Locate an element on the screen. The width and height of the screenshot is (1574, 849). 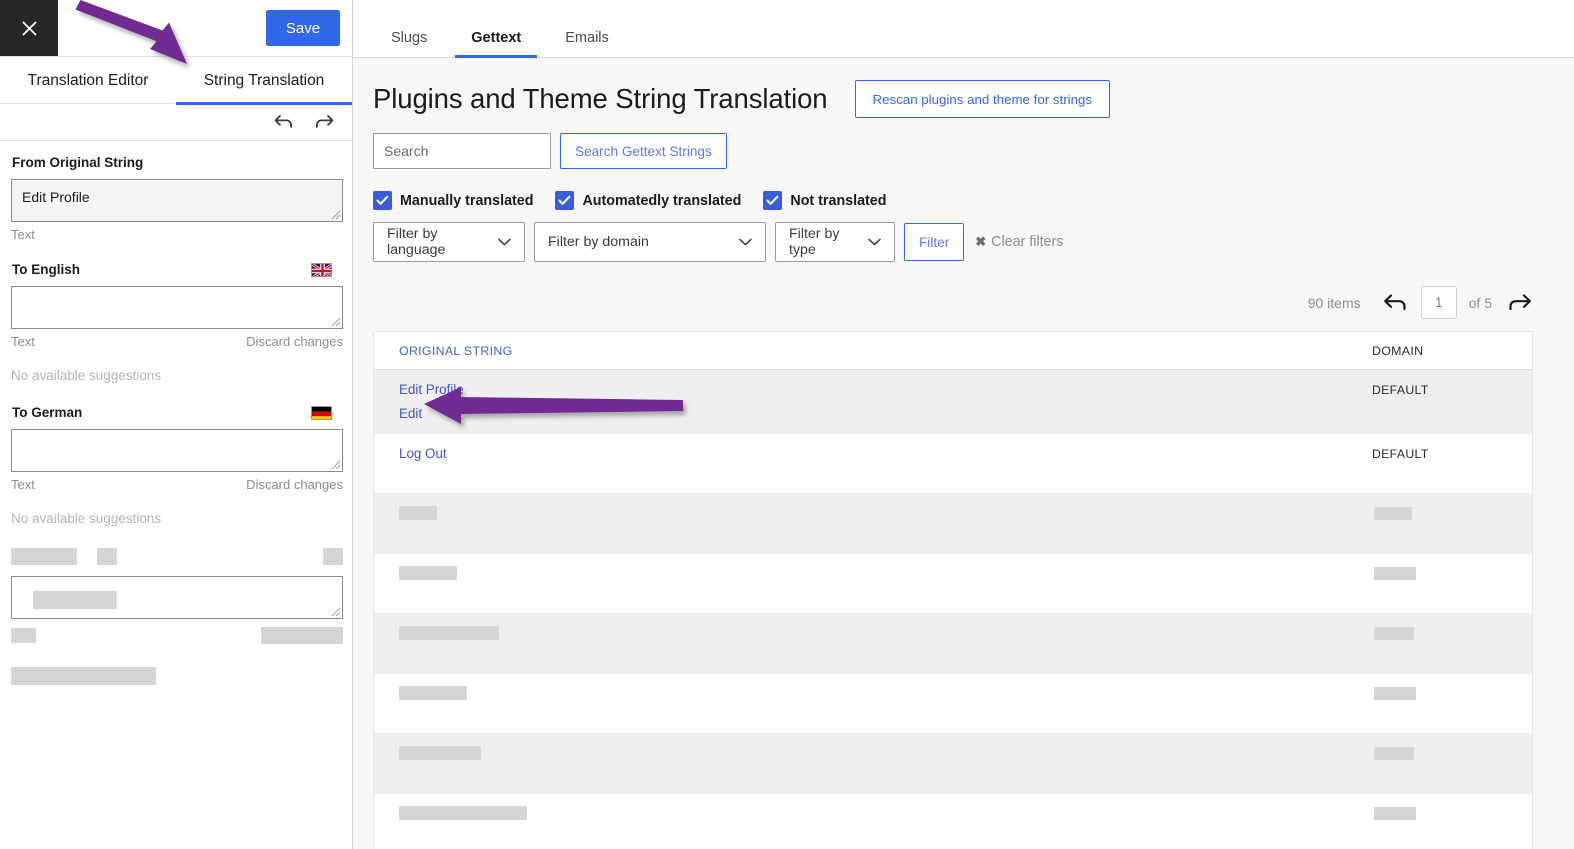
cell-original-string: Log Out is located at coordinates (873, 463).